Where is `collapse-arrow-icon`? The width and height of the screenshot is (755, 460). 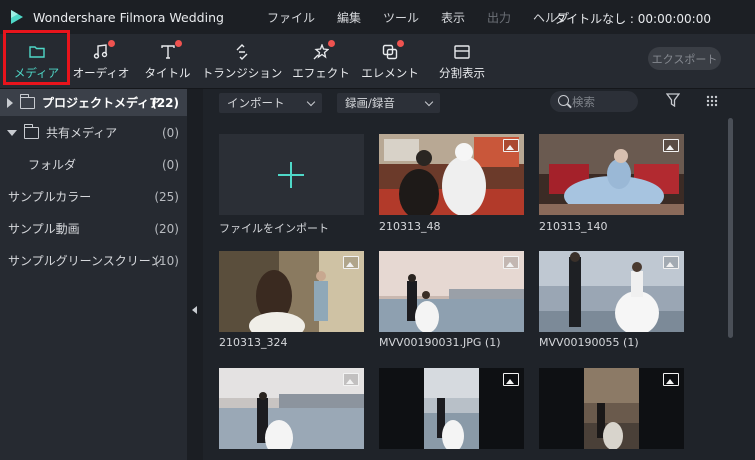 collapse-arrow-icon is located at coordinates (12, 132).